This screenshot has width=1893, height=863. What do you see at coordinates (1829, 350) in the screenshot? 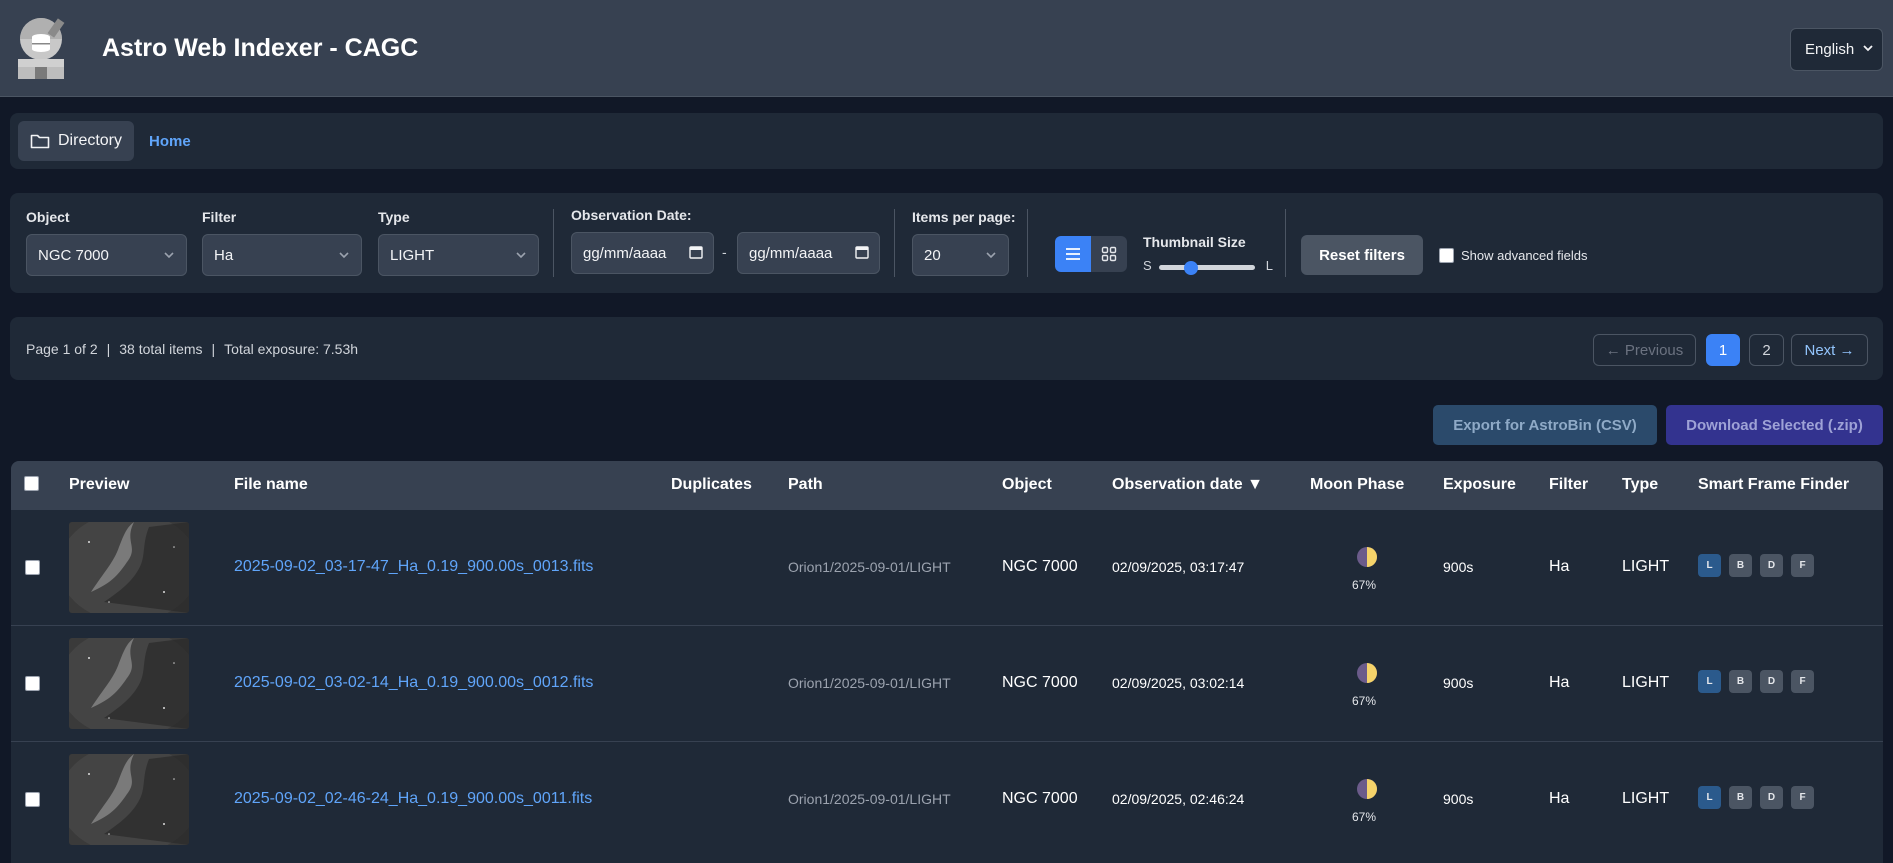
I see `next-page-button: Next →` at bounding box center [1829, 350].